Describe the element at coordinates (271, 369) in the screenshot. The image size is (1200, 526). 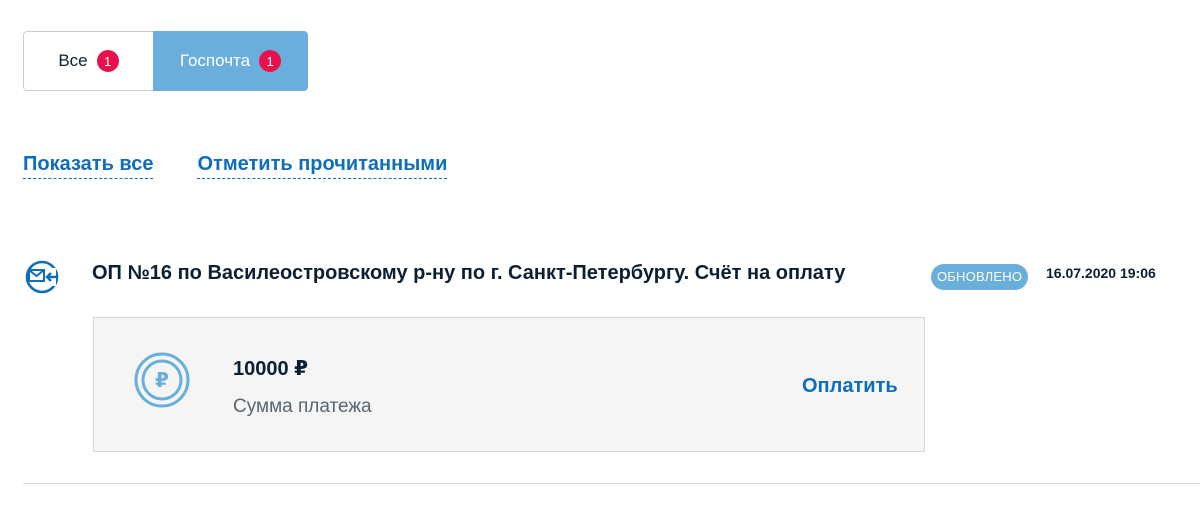
I see `payment-amount: 10000 ₽` at that location.